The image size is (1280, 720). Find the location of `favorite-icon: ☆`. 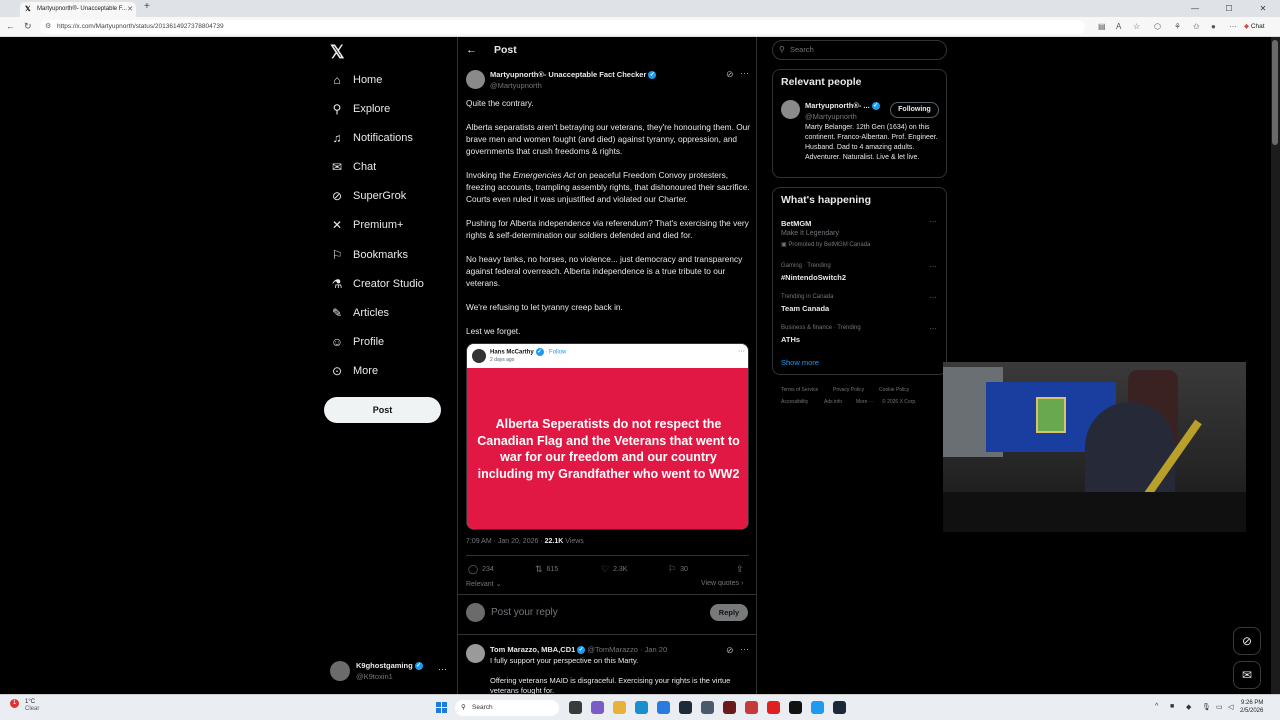

favorite-icon: ☆ is located at coordinates (1136, 26).